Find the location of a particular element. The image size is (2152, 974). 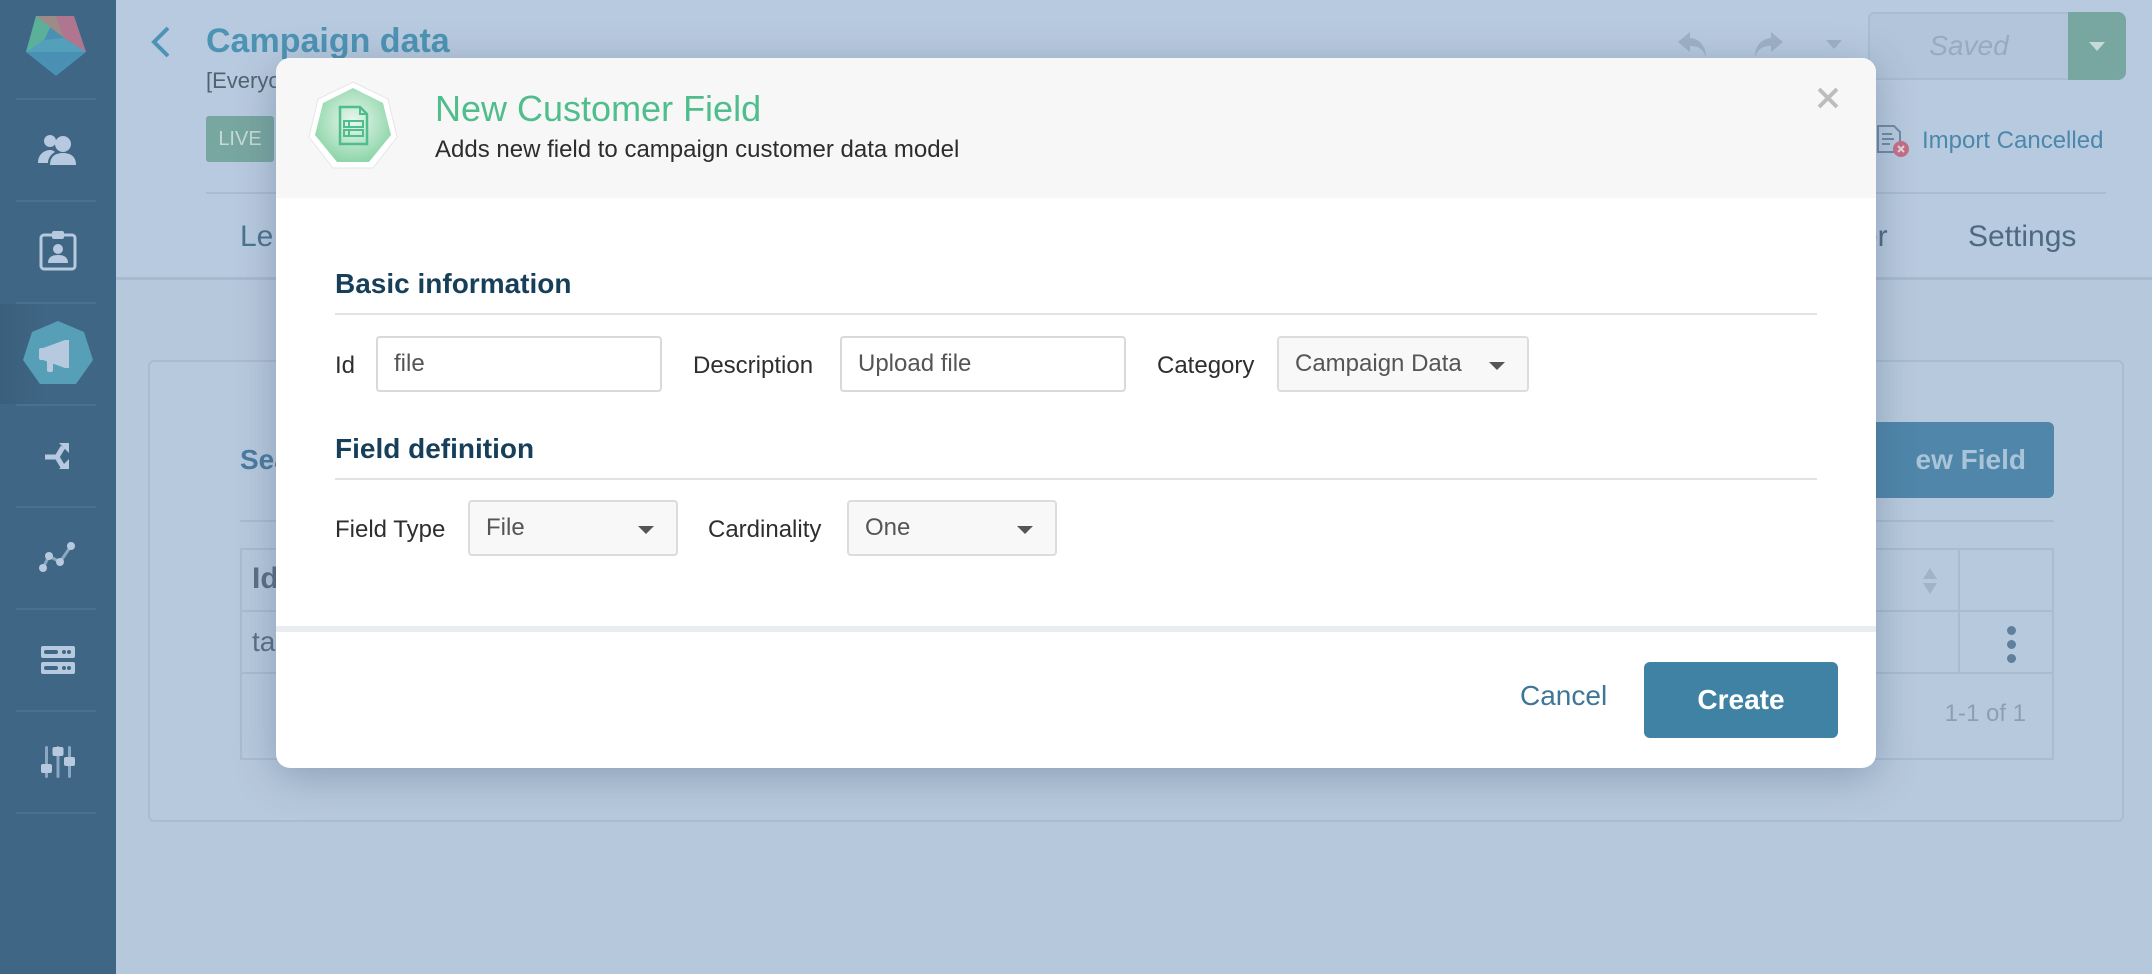

category-label: Category is located at coordinates (1206, 365).